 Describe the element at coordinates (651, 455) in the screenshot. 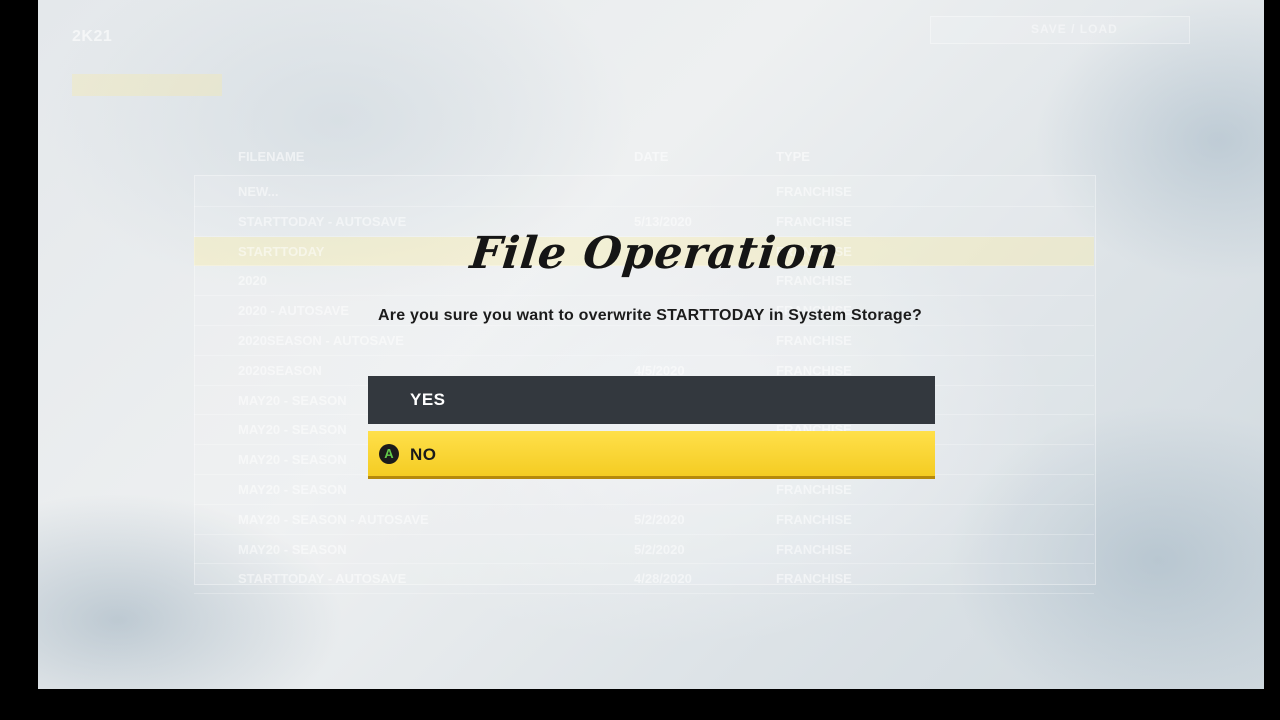

I see `no-button: A NO` at that location.